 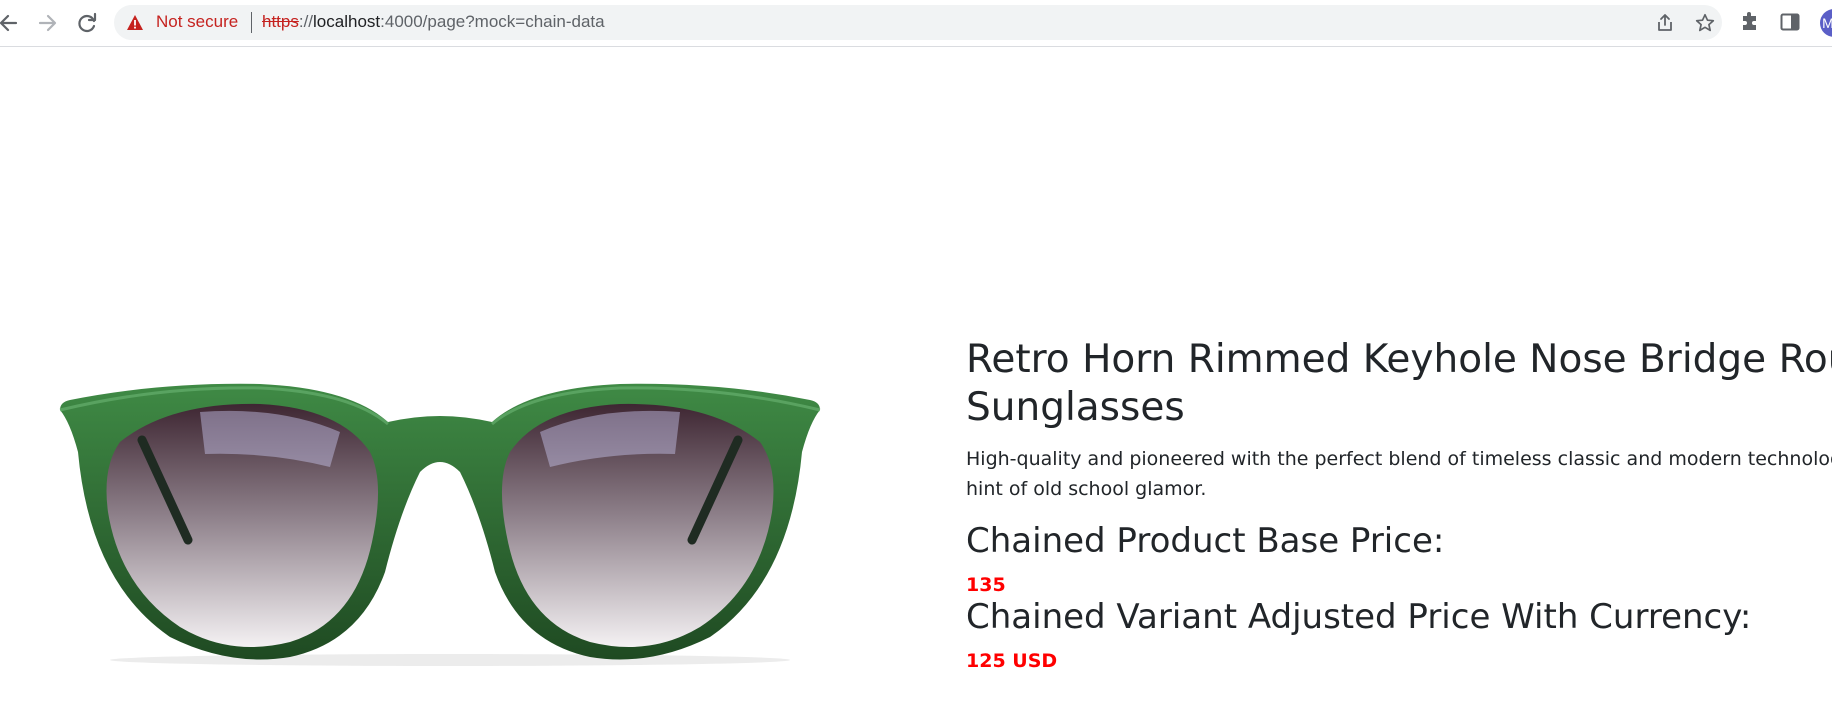 I want to click on reload-icon, so click(x=87, y=22).